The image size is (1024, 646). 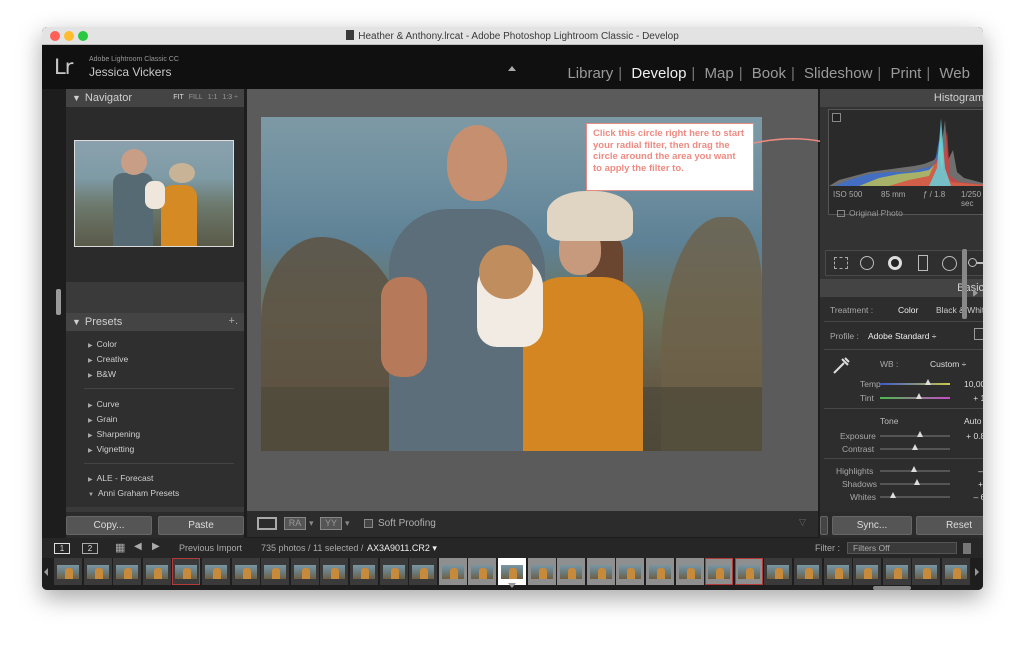 What do you see at coordinates (906, 73) in the screenshot?
I see `module-print: Print` at bounding box center [906, 73].